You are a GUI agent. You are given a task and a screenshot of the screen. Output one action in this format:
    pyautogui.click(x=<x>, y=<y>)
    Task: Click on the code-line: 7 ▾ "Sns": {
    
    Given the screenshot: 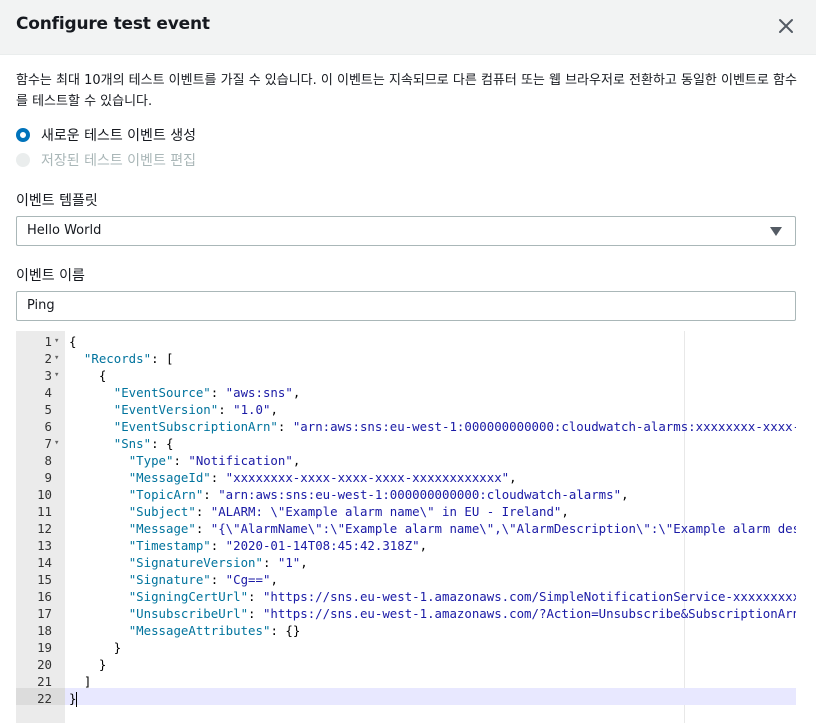 What is the action you would take?
    pyautogui.click(x=406, y=443)
    